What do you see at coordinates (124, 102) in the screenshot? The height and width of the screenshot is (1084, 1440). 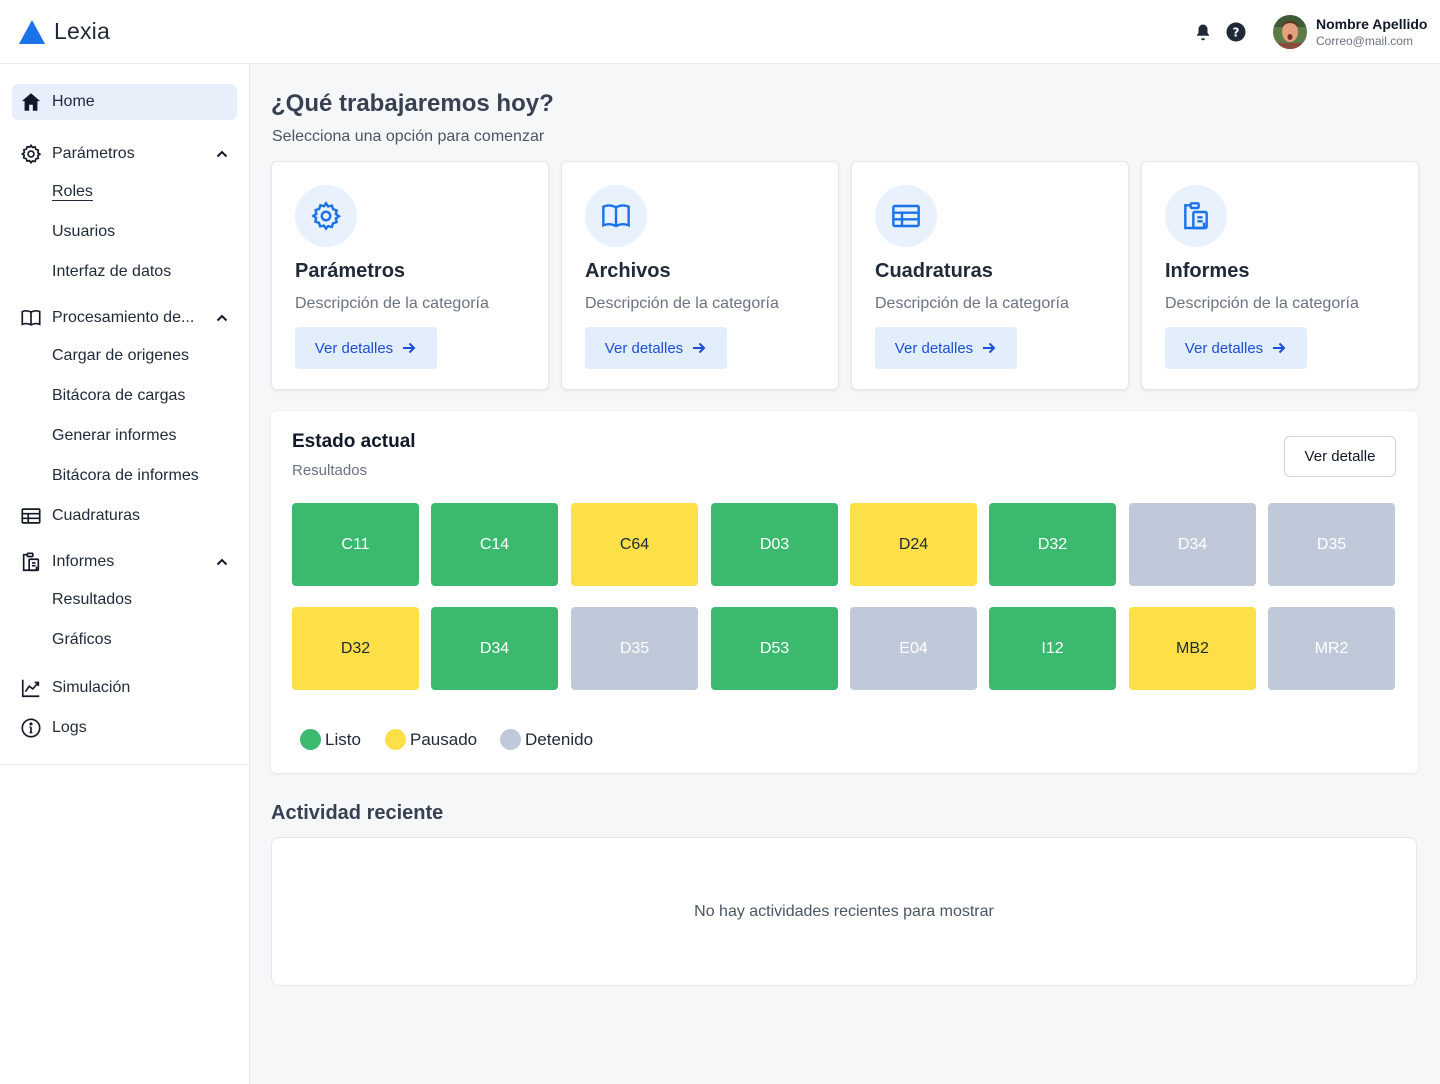 I see `sidebar-item-home: Home` at bounding box center [124, 102].